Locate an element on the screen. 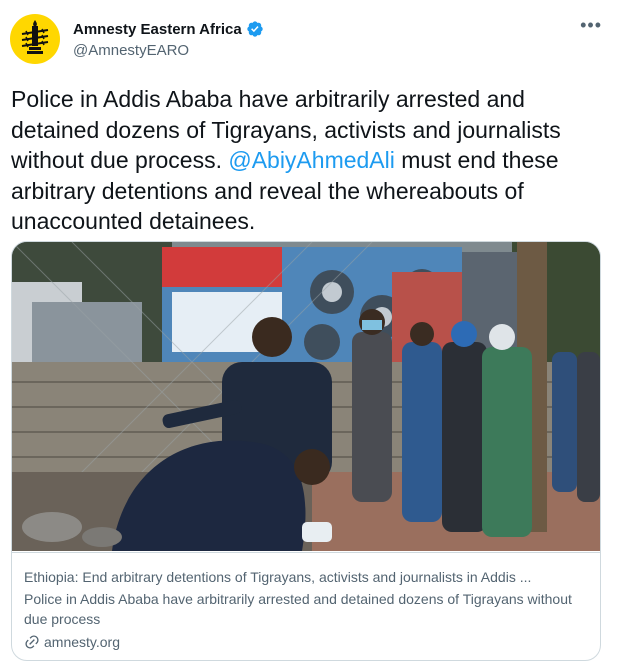  mention-link: @AbiyAhmedAli is located at coordinates (311, 160).